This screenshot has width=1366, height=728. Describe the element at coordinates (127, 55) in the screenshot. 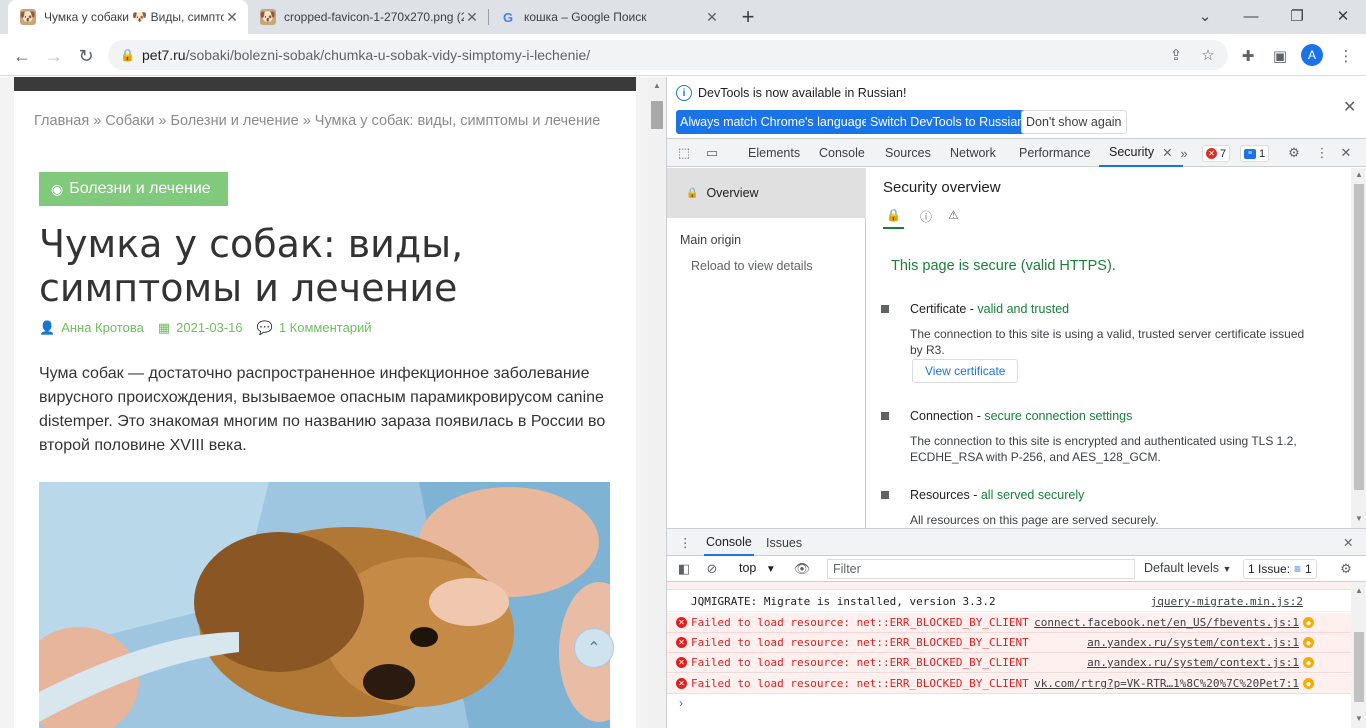

I see `lock-icon: 🔒` at that location.